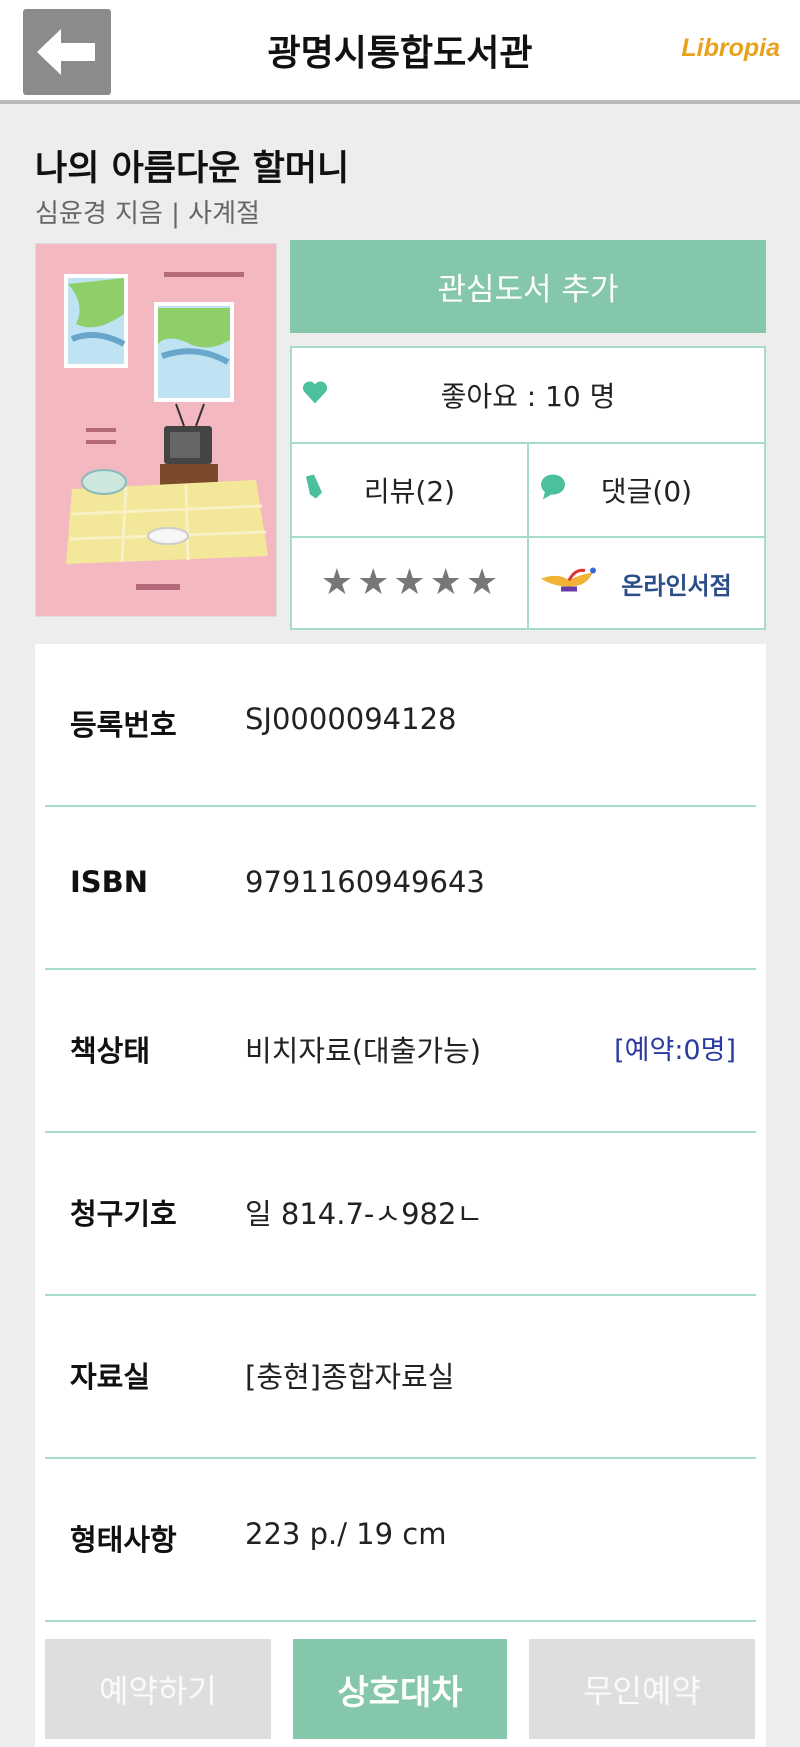 Image resolution: width=800 pixels, height=1747 pixels. What do you see at coordinates (110, 1051) in the screenshot?
I see `detail-label: 책상태` at bounding box center [110, 1051].